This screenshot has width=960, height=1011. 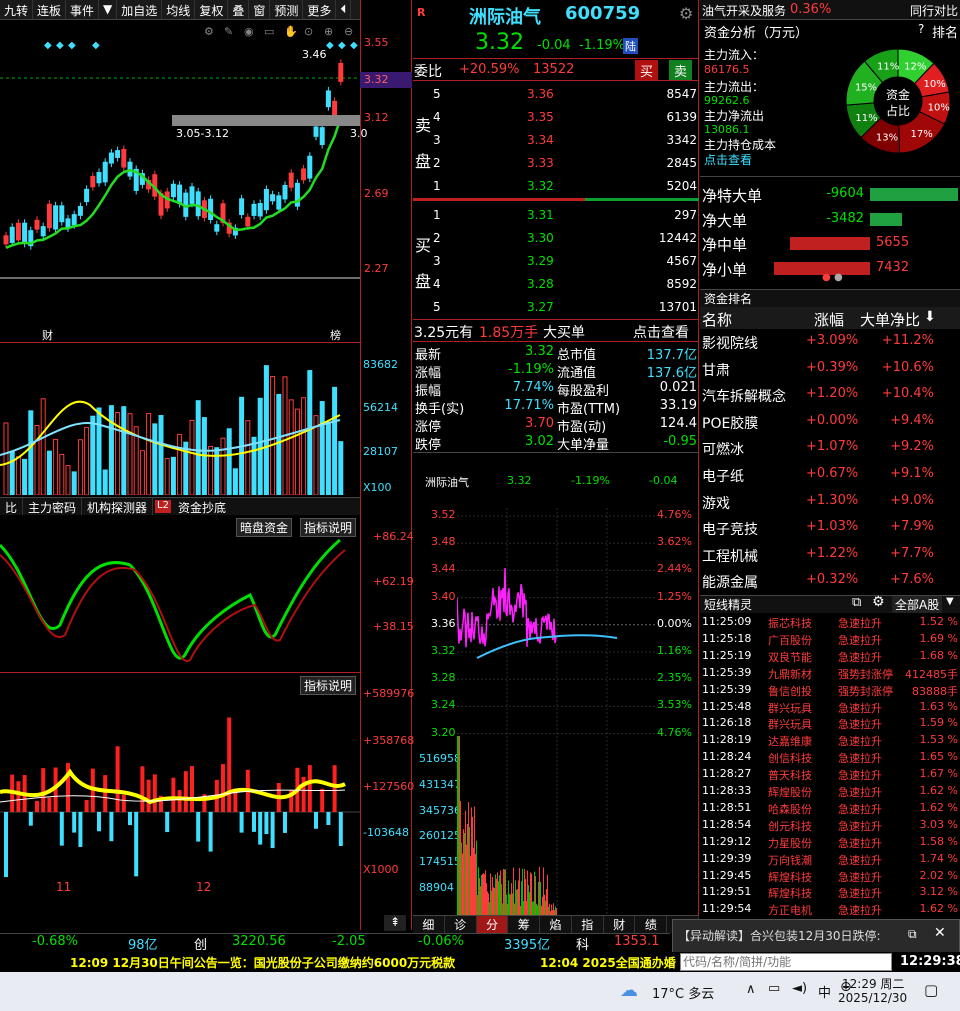 What do you see at coordinates (180, 420) in the screenshot?
I see `volume-chart` at bounding box center [180, 420].